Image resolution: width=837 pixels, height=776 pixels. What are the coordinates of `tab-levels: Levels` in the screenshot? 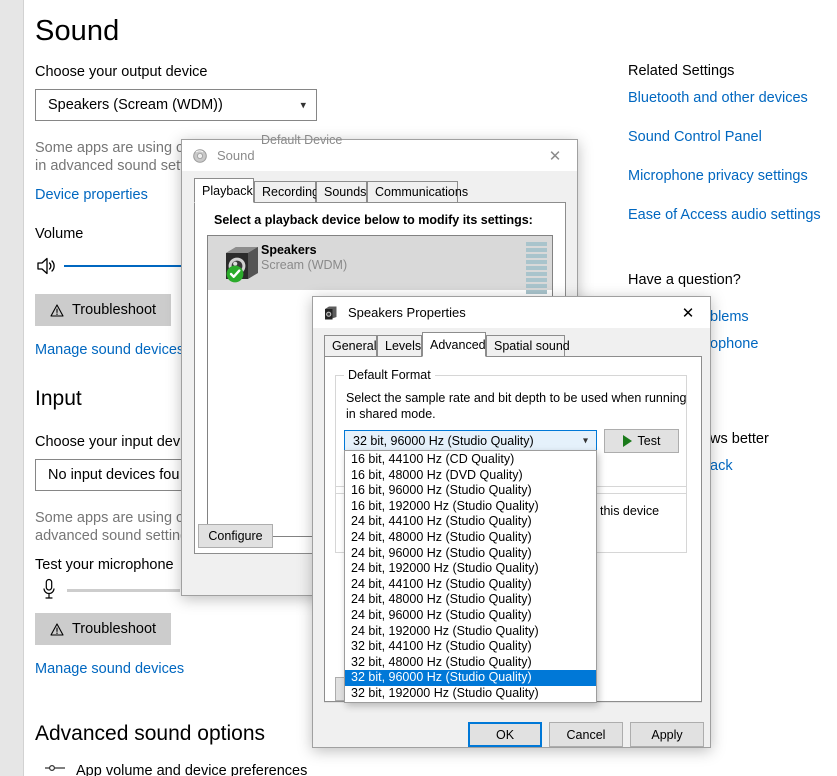 It's located at (399, 346).